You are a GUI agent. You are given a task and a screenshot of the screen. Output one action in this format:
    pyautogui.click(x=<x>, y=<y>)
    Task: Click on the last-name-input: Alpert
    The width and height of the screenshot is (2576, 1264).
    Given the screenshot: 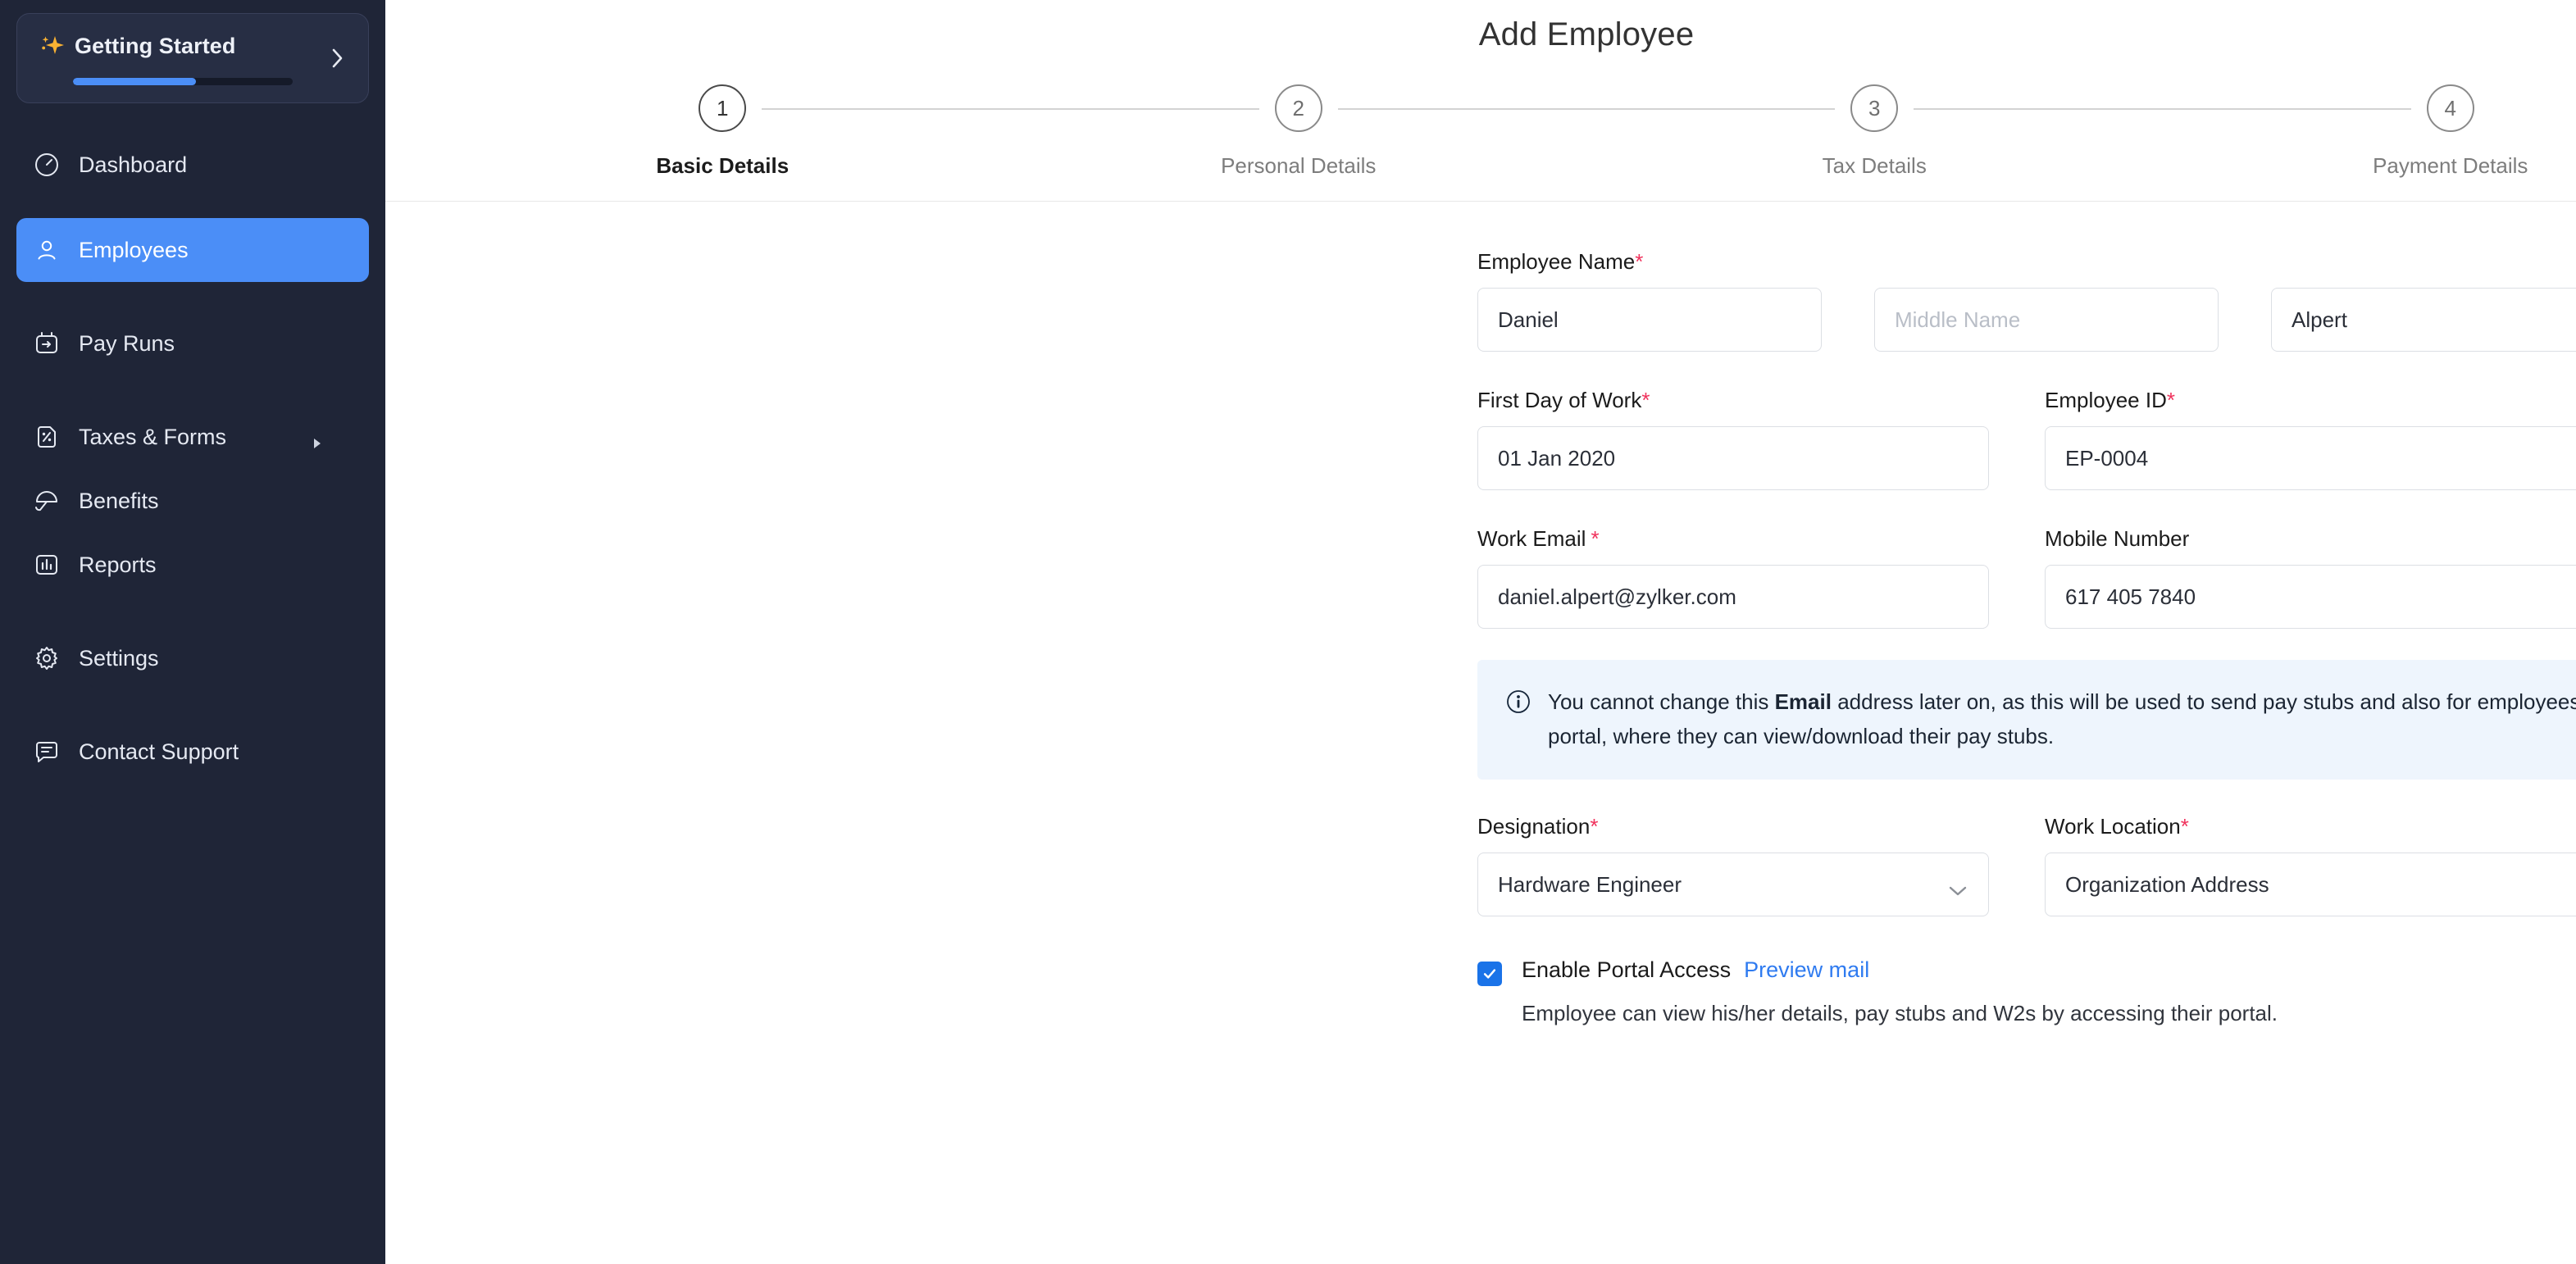 What is the action you would take?
    pyautogui.click(x=2423, y=320)
    